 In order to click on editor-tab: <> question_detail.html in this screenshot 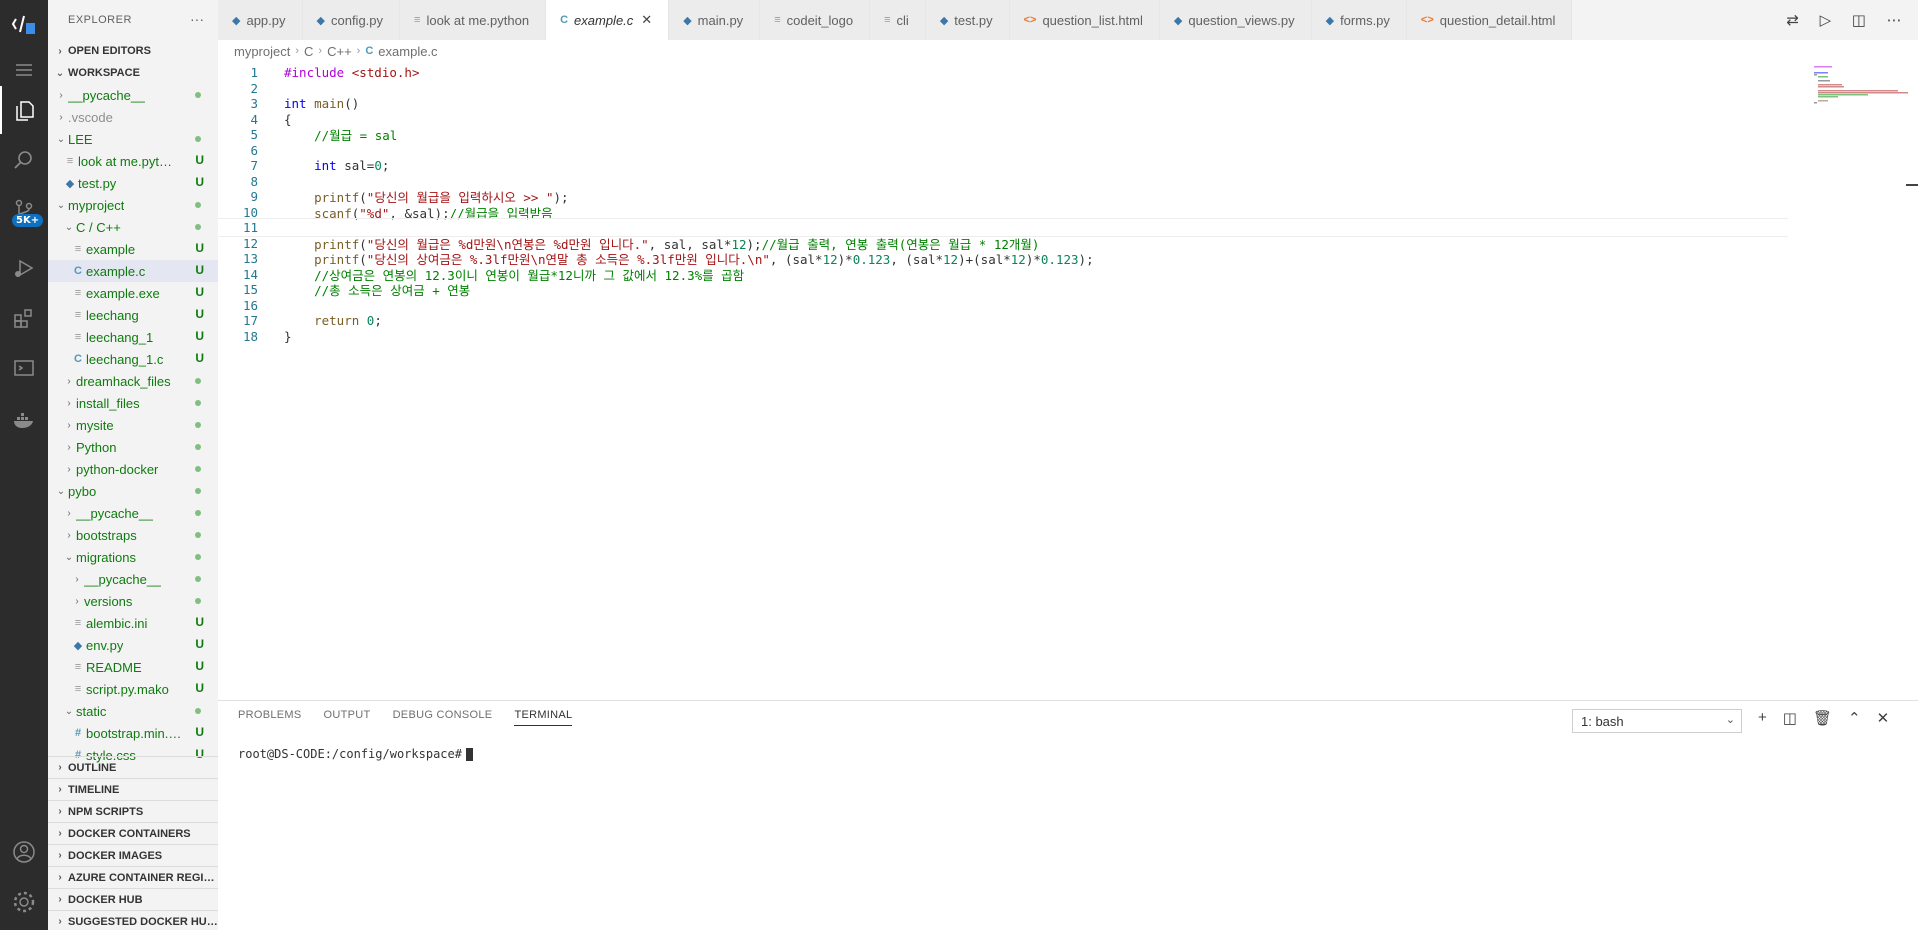, I will do `click(1489, 20)`.